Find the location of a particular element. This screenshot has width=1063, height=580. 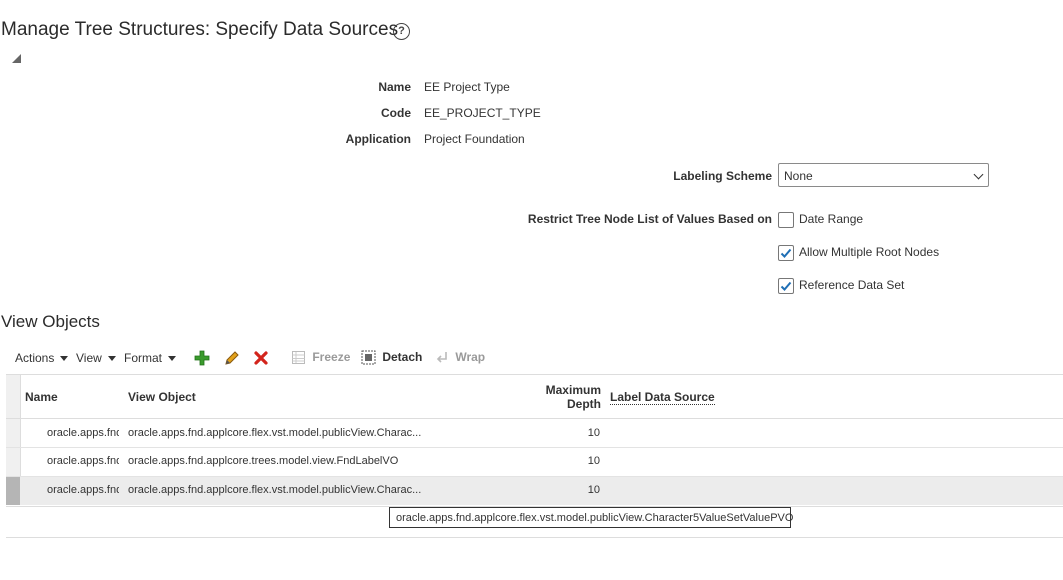

format-menu: Format is located at coordinates (150, 358).